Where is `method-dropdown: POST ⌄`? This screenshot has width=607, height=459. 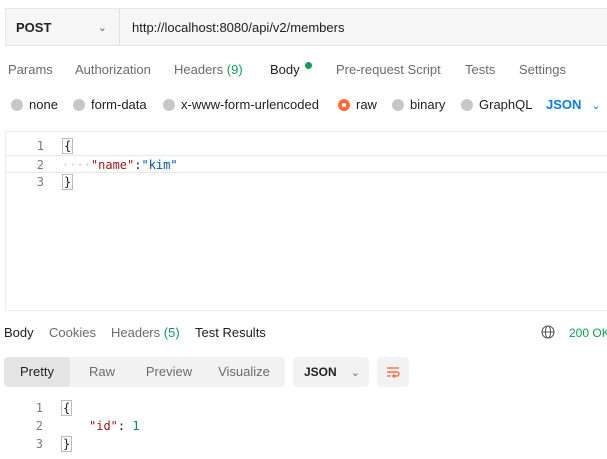 method-dropdown: POST ⌄ is located at coordinates (63, 27).